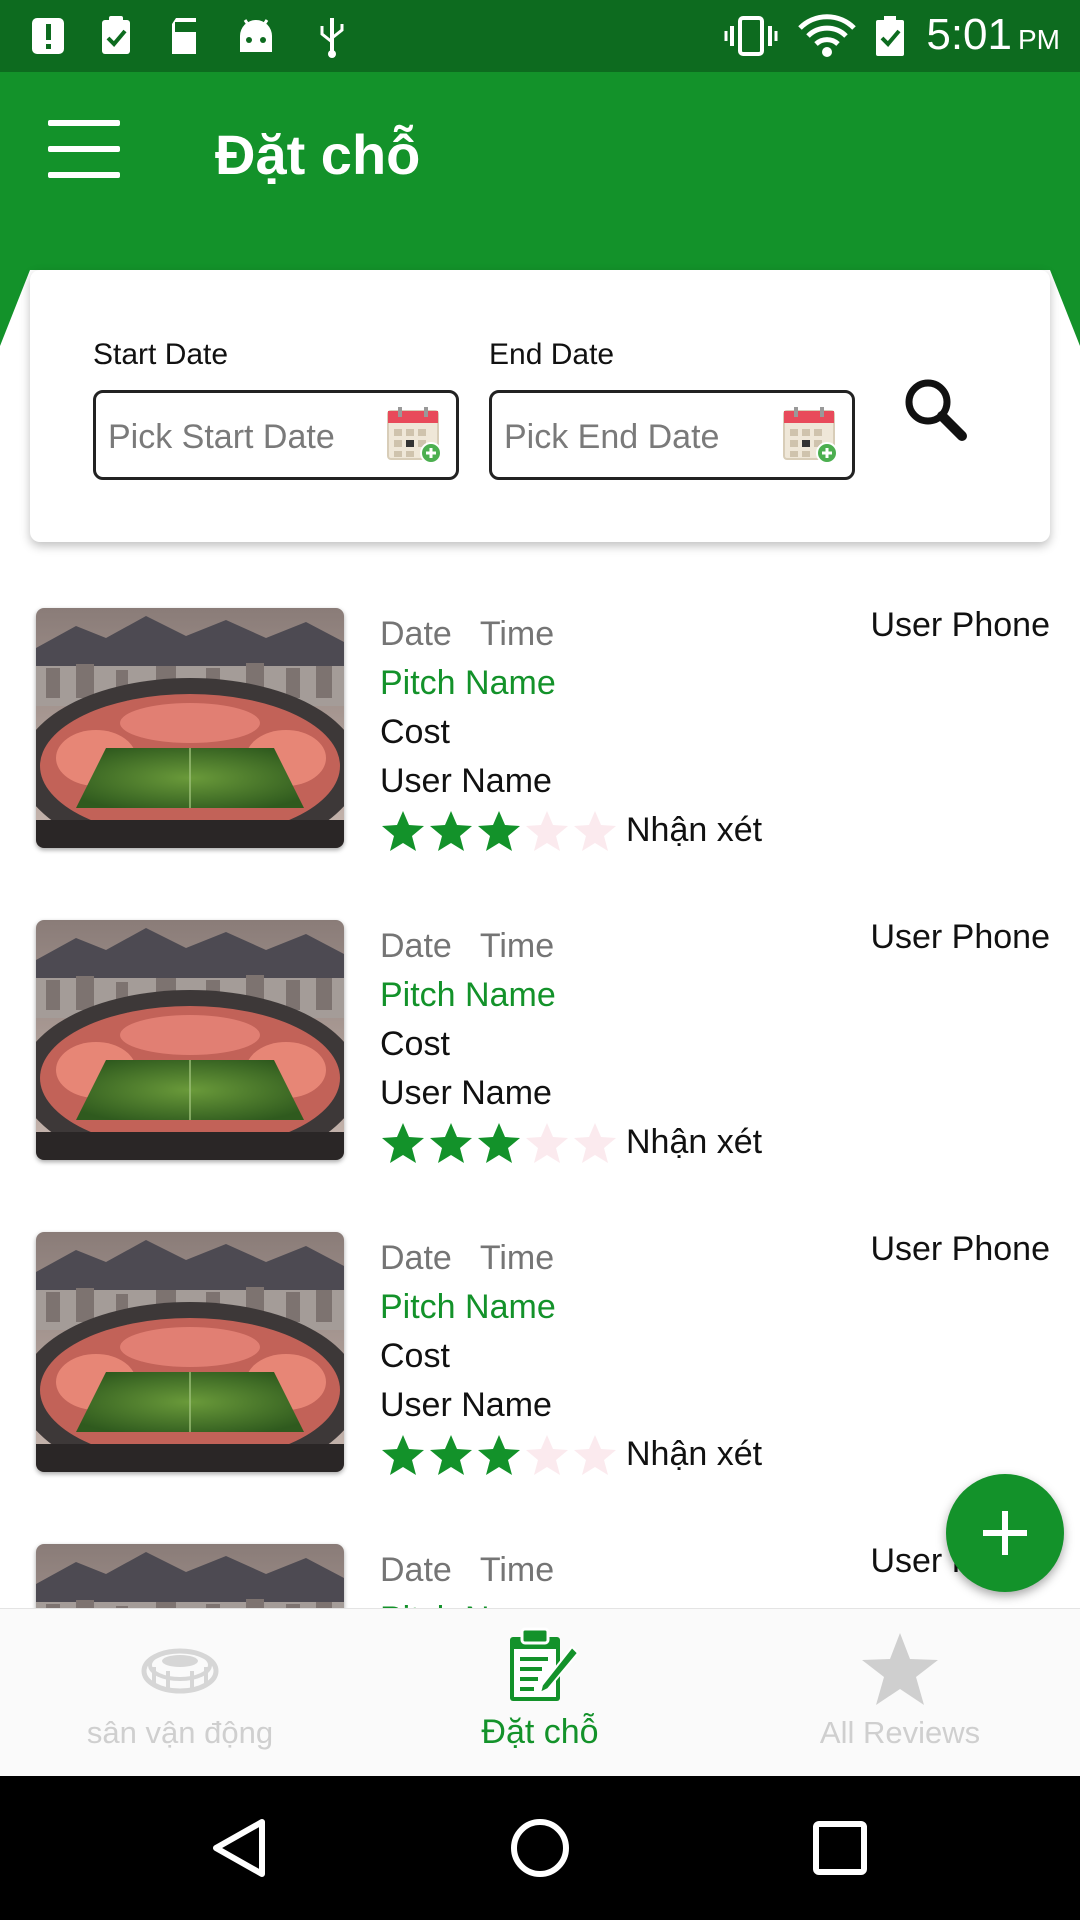 Image resolution: width=1080 pixels, height=1920 pixels. I want to click on status-bar: 5:01 PM, so click(540, 36).